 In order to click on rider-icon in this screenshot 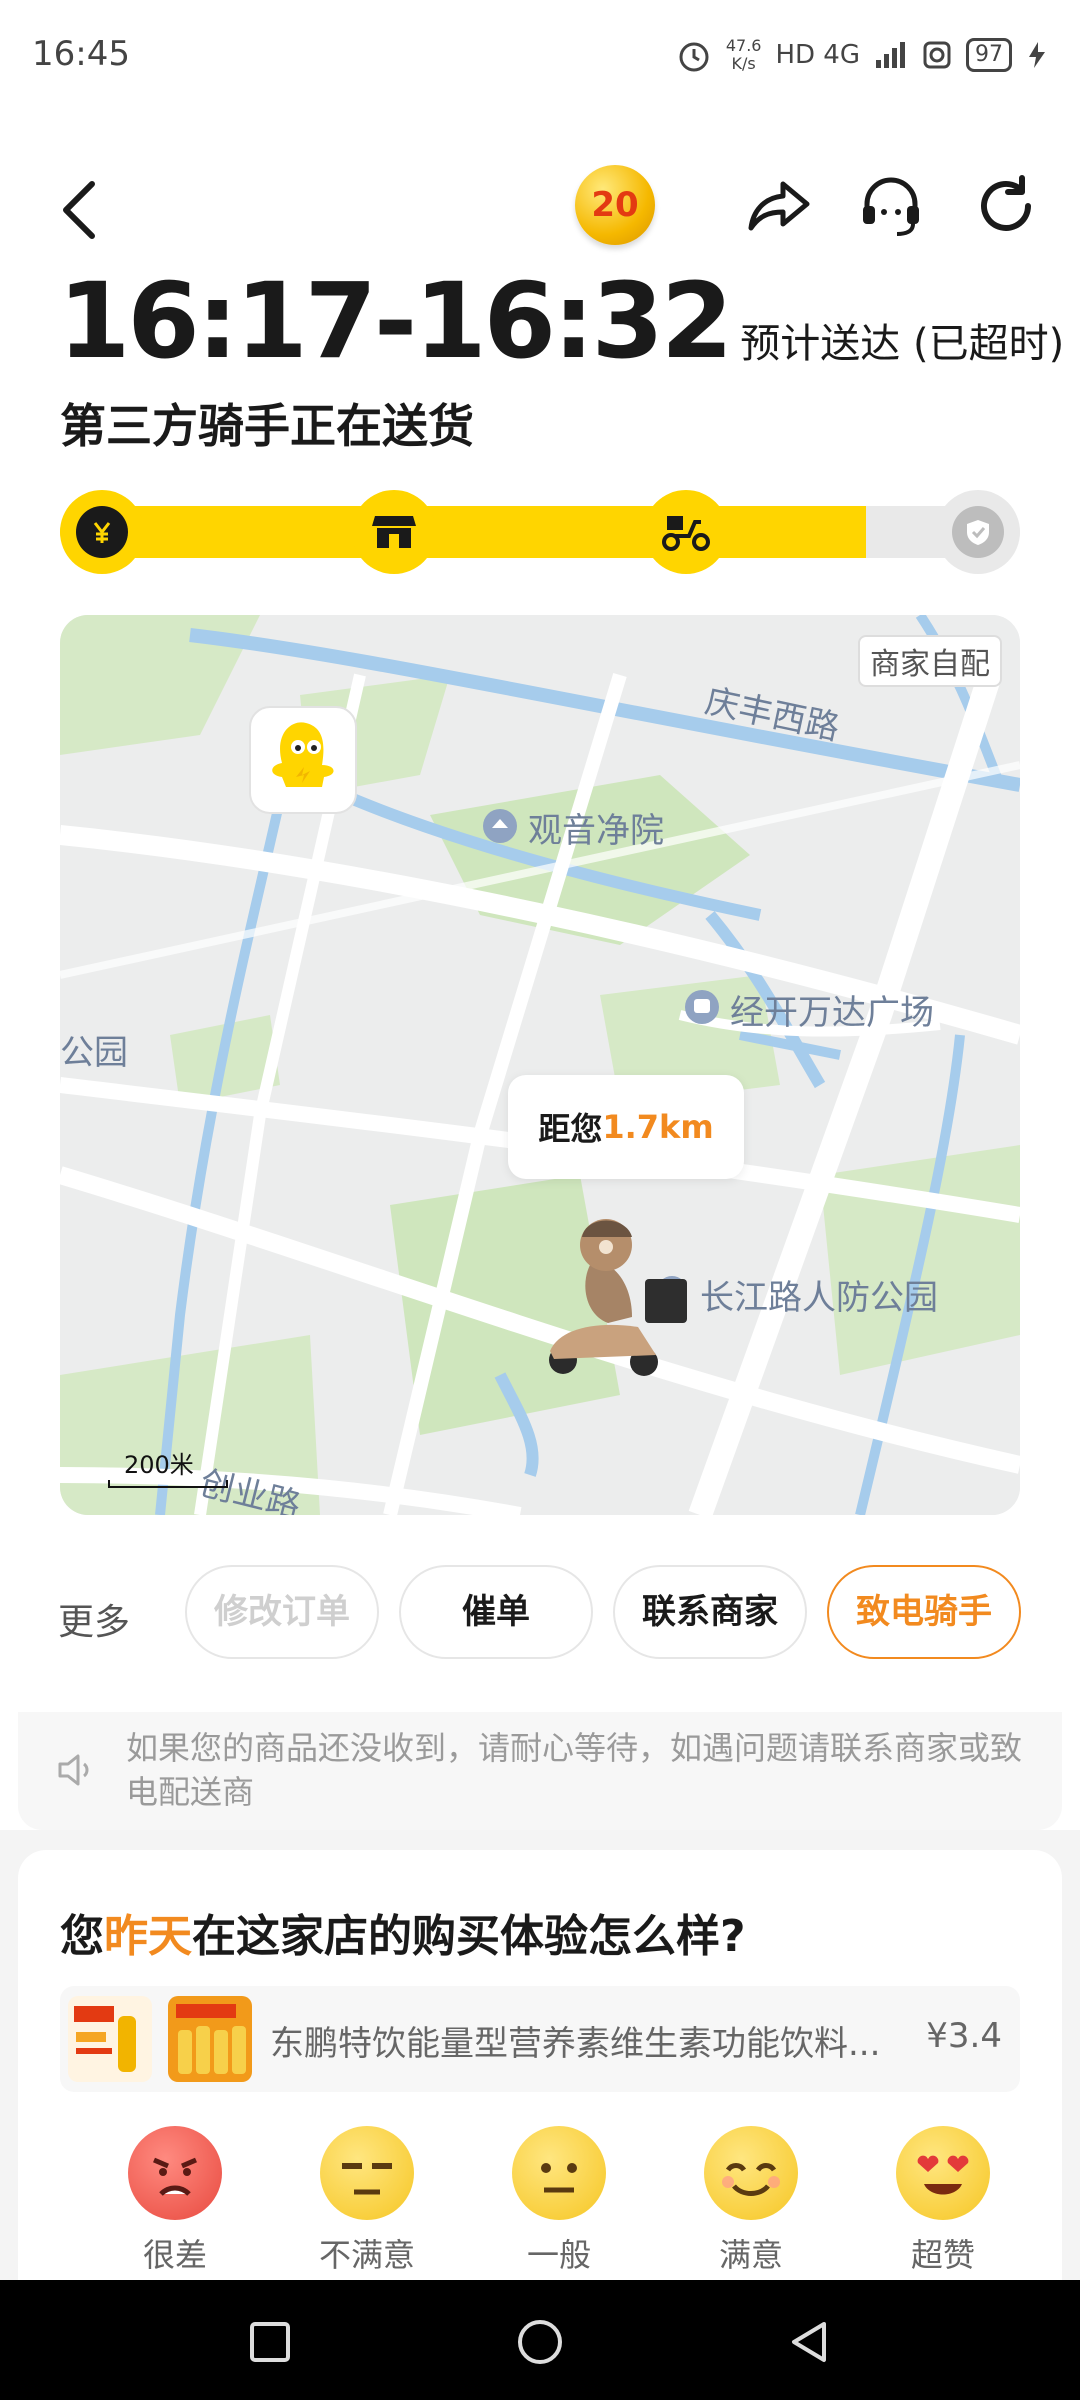, I will do `click(686, 533)`.